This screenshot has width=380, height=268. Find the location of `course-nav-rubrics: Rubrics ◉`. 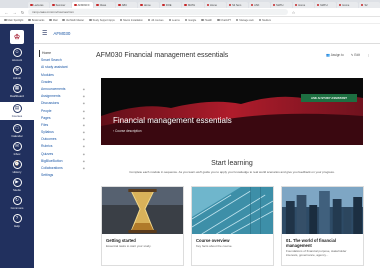

course-nav-rubrics: Rubrics ◉ is located at coordinates (64, 146).